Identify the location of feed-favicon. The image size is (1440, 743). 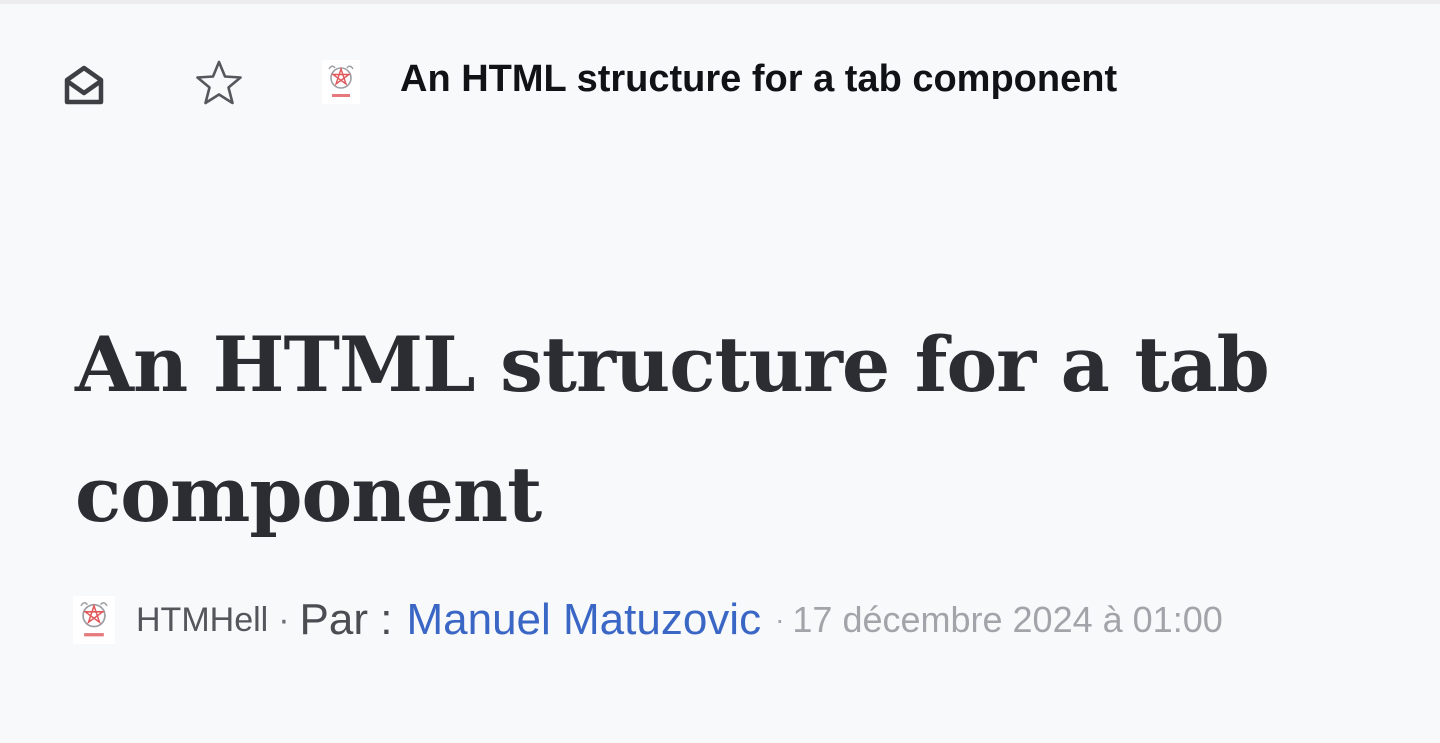
(341, 82).